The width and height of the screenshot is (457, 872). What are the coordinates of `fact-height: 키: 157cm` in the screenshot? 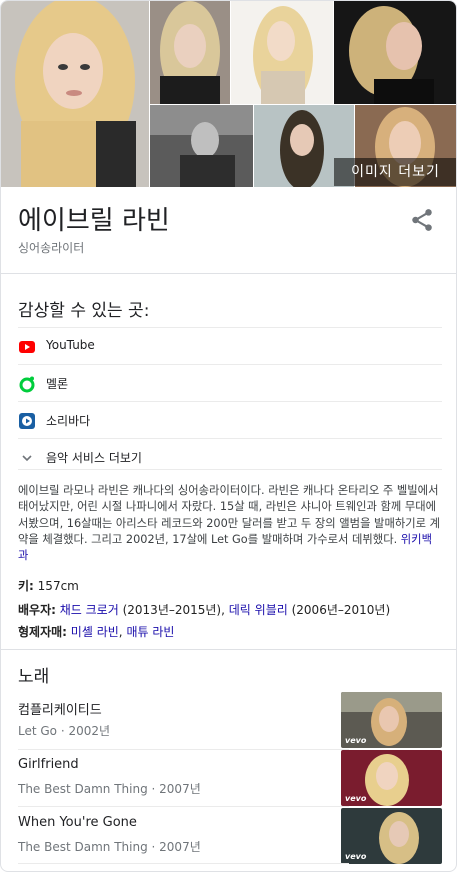 It's located at (48, 585).